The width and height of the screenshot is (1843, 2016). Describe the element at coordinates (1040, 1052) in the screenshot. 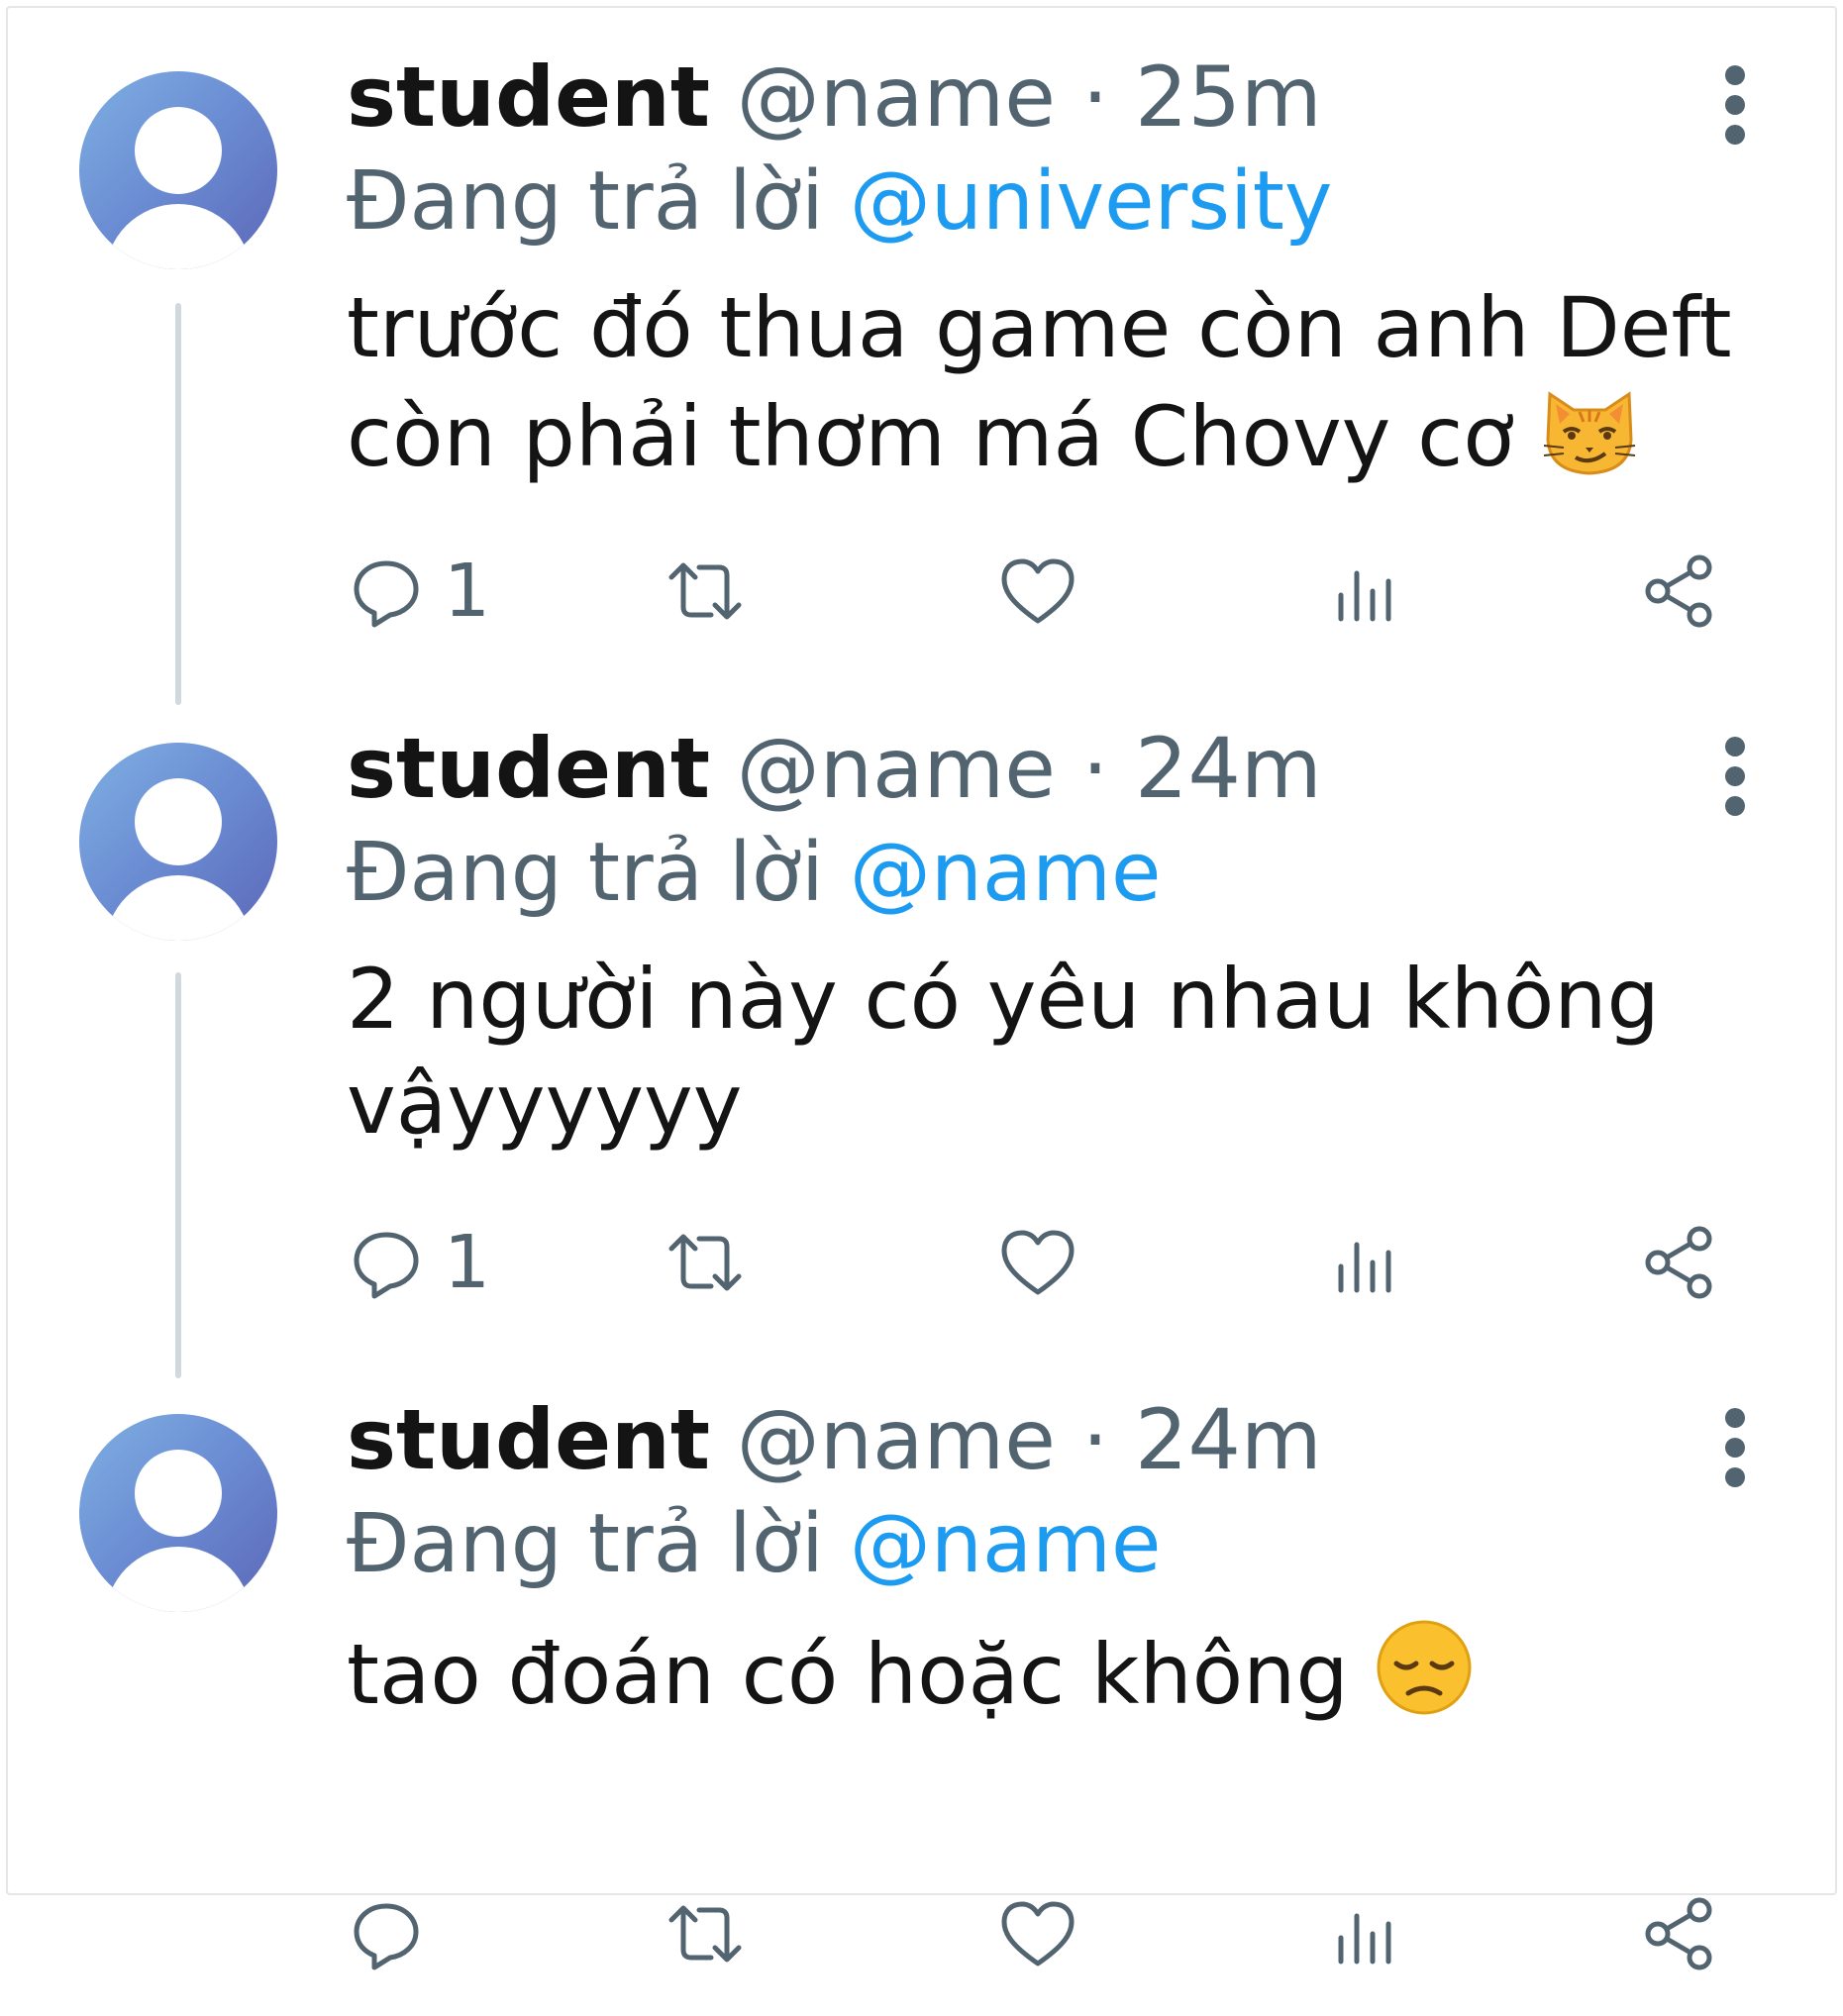

I see `tweet-text: 2 người này có yêu nhau không vậyyyyyy` at that location.